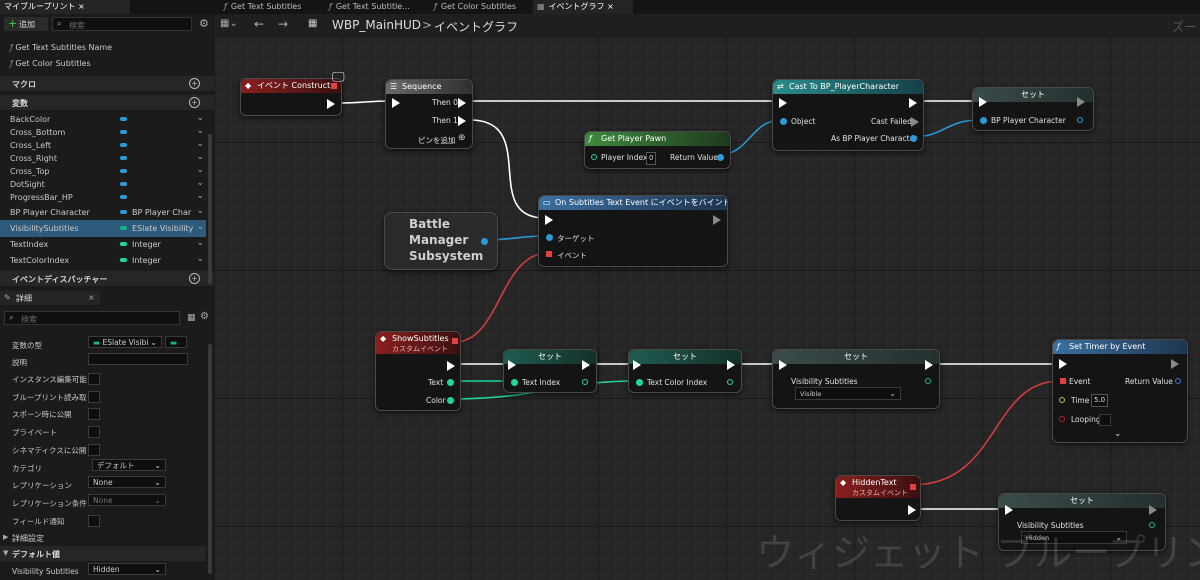  Describe the element at coordinates (624, 157) in the screenshot. I see `pin-label: Player Index` at that location.